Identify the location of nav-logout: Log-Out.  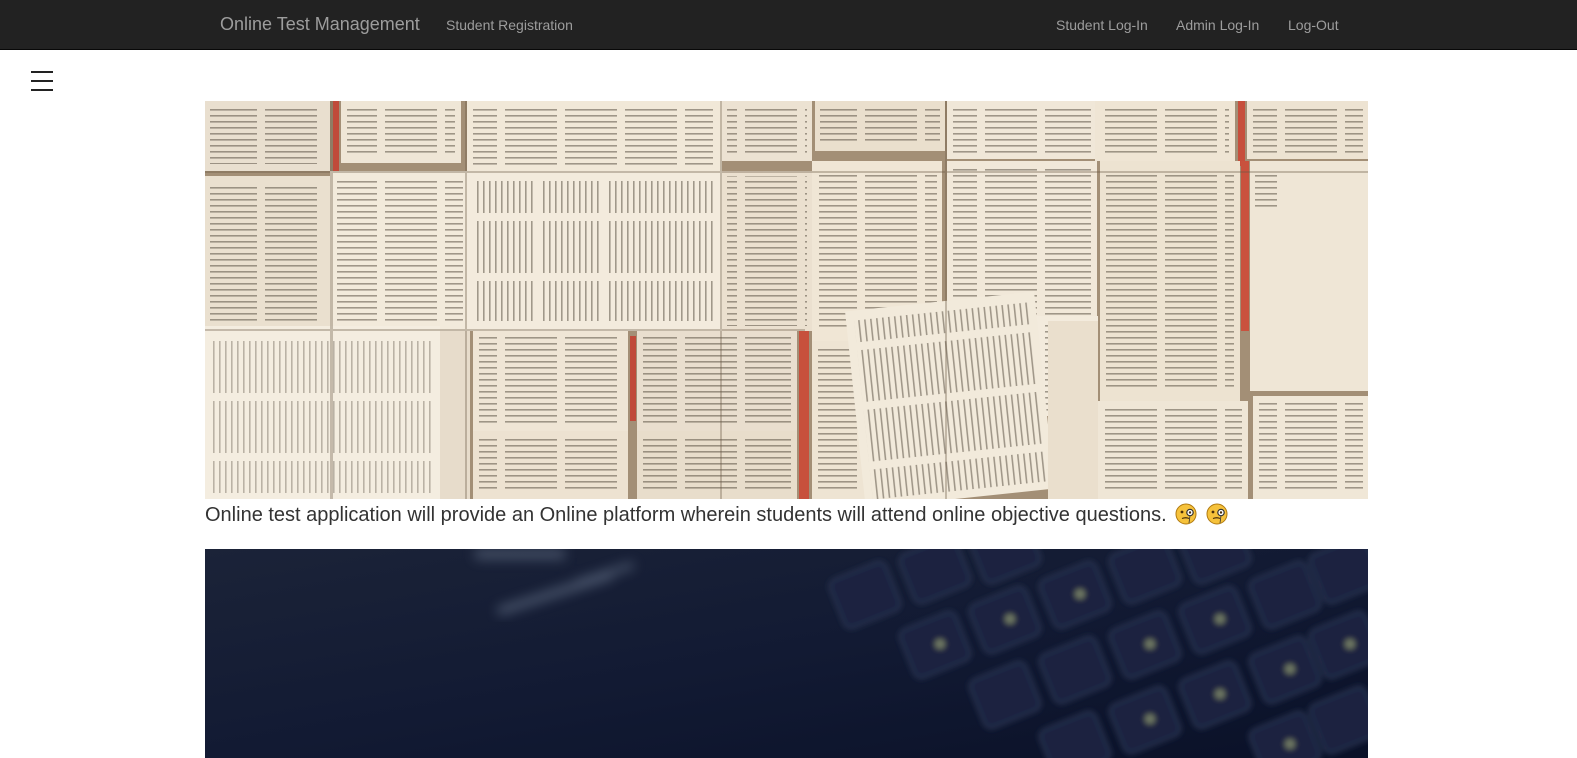
(1313, 25).